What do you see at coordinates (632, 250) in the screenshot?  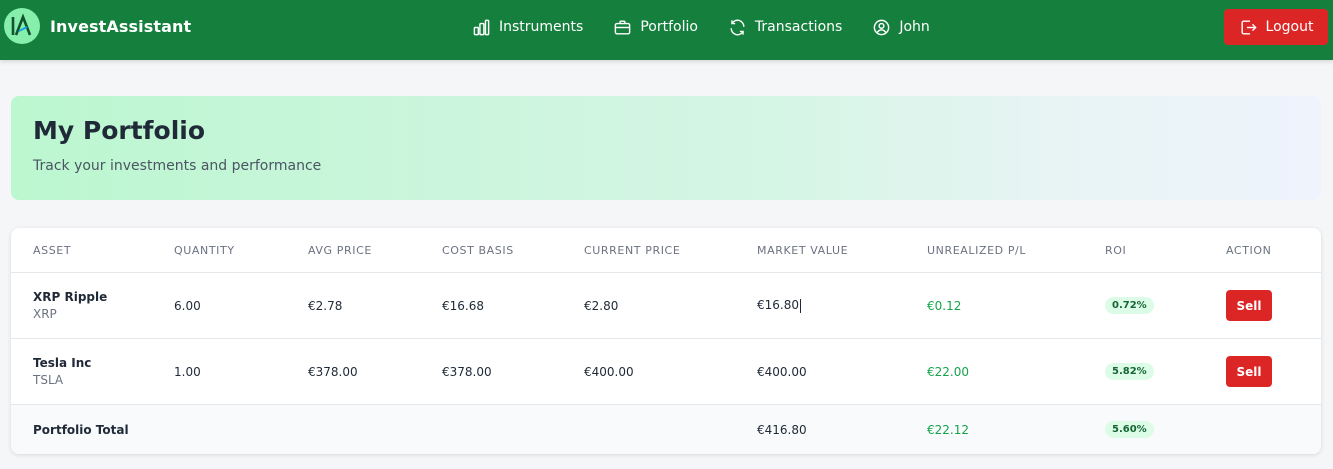 I see `column-header-current-price: CURRENT PRICE` at bounding box center [632, 250].